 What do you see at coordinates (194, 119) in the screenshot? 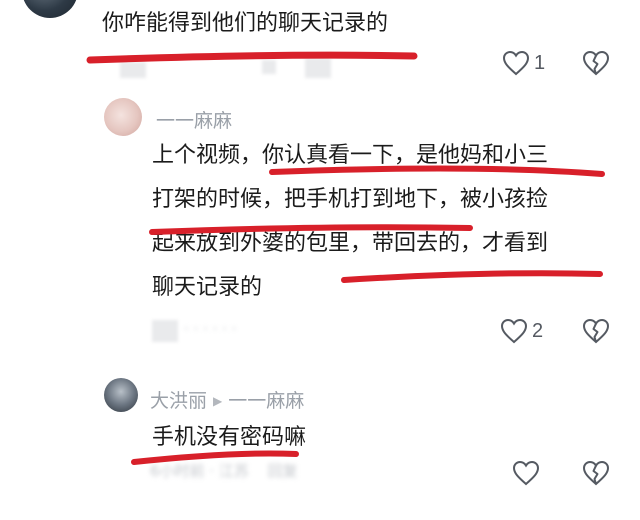
I see `author-name: 一一麻麻` at bounding box center [194, 119].